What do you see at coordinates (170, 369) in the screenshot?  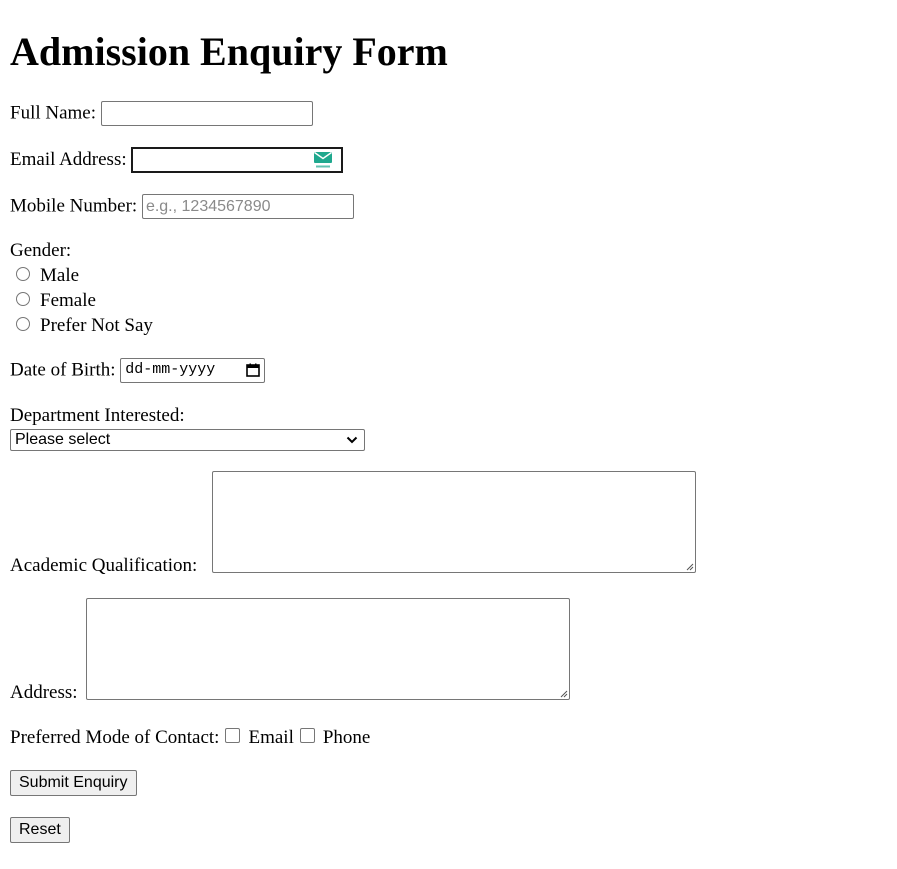 I see `dob-placeholder: dd-mm-yyyy` at bounding box center [170, 369].